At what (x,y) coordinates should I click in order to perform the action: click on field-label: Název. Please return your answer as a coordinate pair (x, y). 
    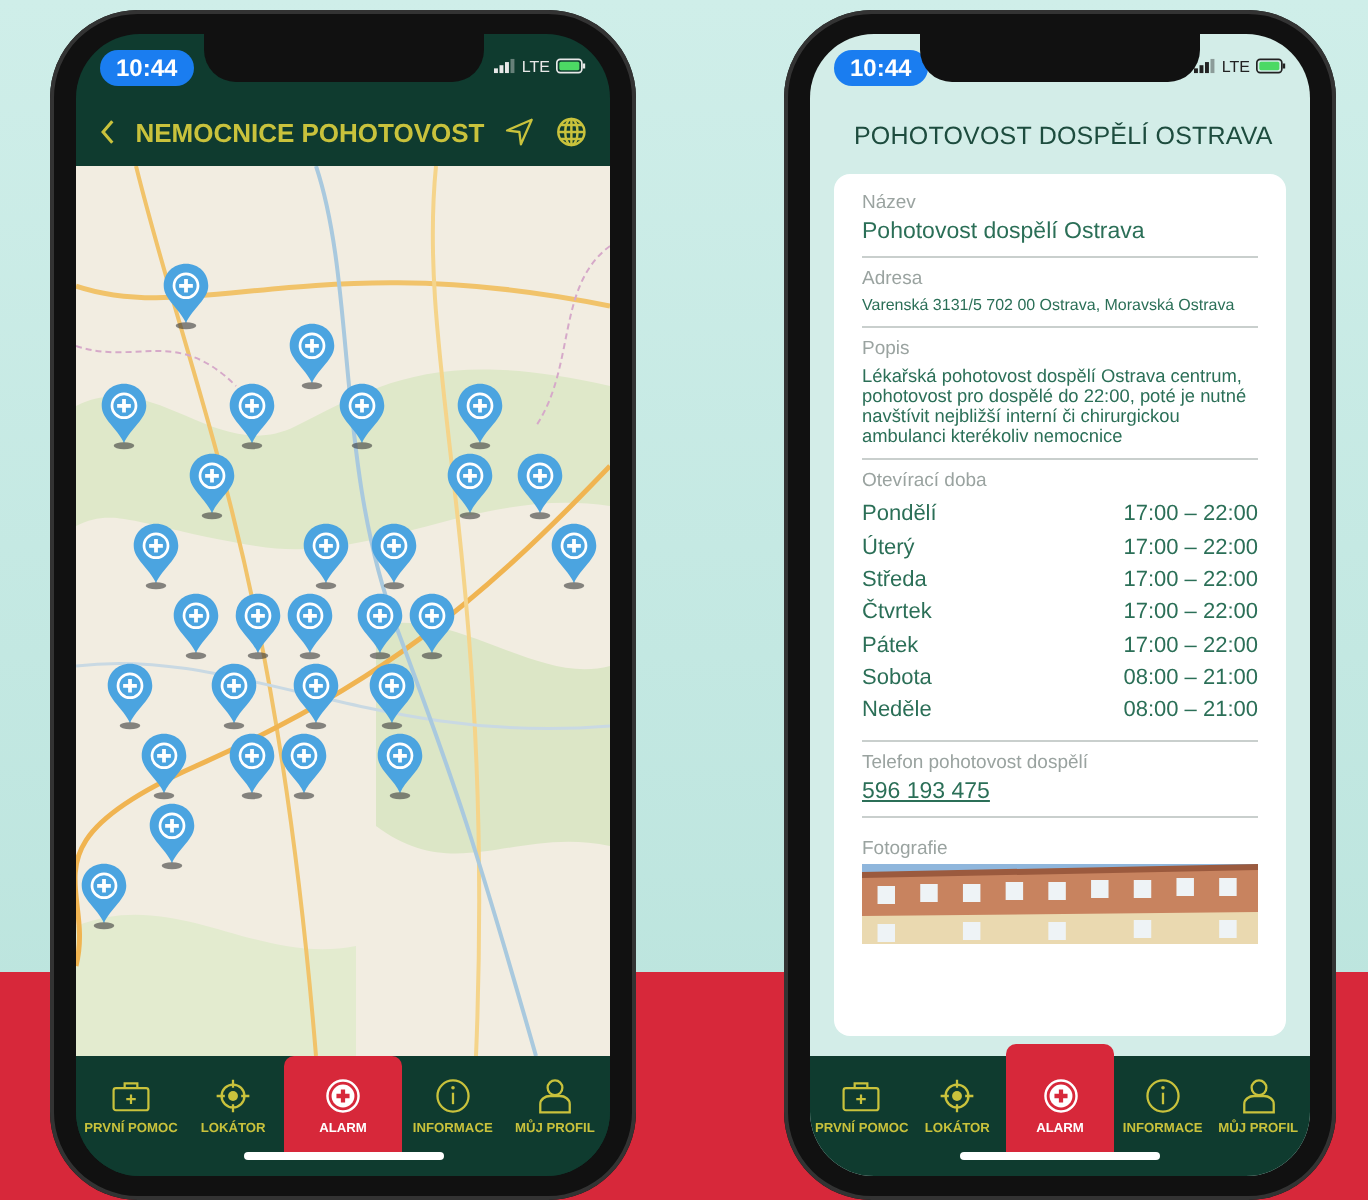
    Looking at the image, I should click on (890, 203).